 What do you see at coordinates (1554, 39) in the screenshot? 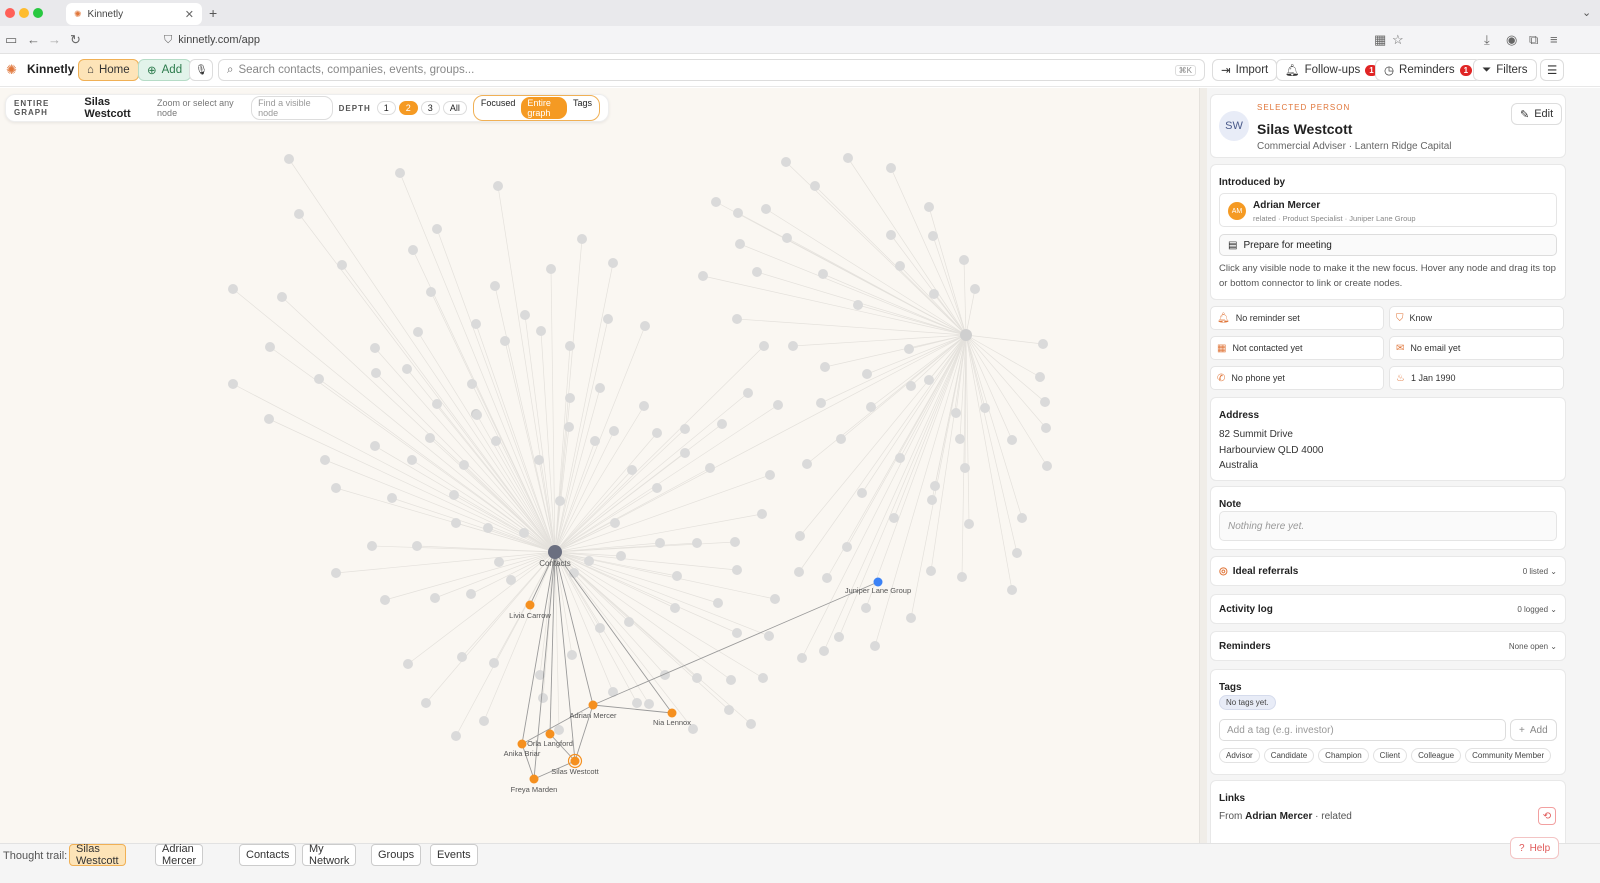
I see `browser-menu-icon: ≡` at bounding box center [1554, 39].